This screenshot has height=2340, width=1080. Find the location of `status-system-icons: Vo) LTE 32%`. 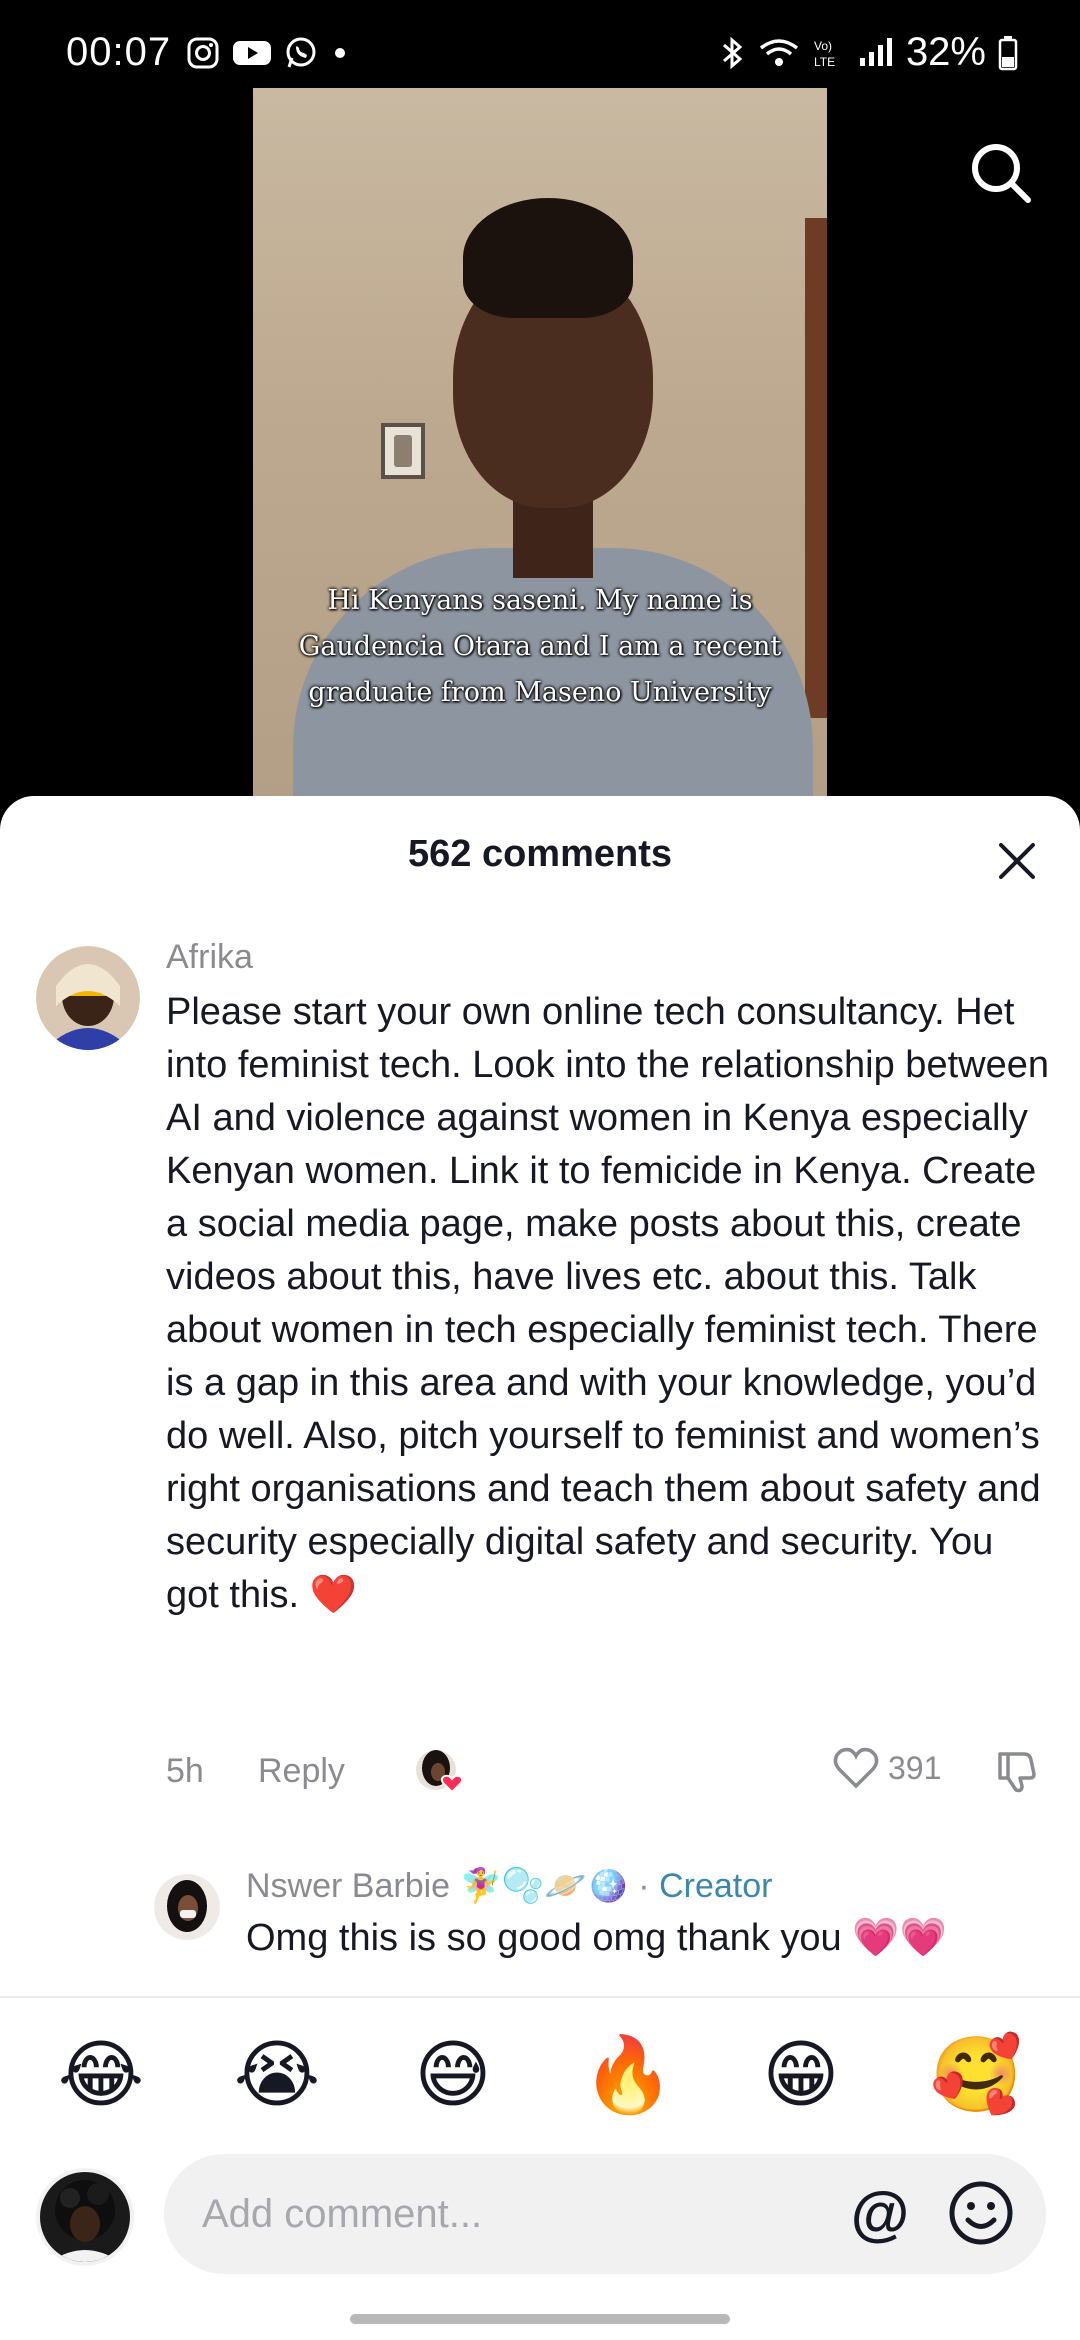

status-system-icons: Vo) LTE 32% is located at coordinates (868, 52).